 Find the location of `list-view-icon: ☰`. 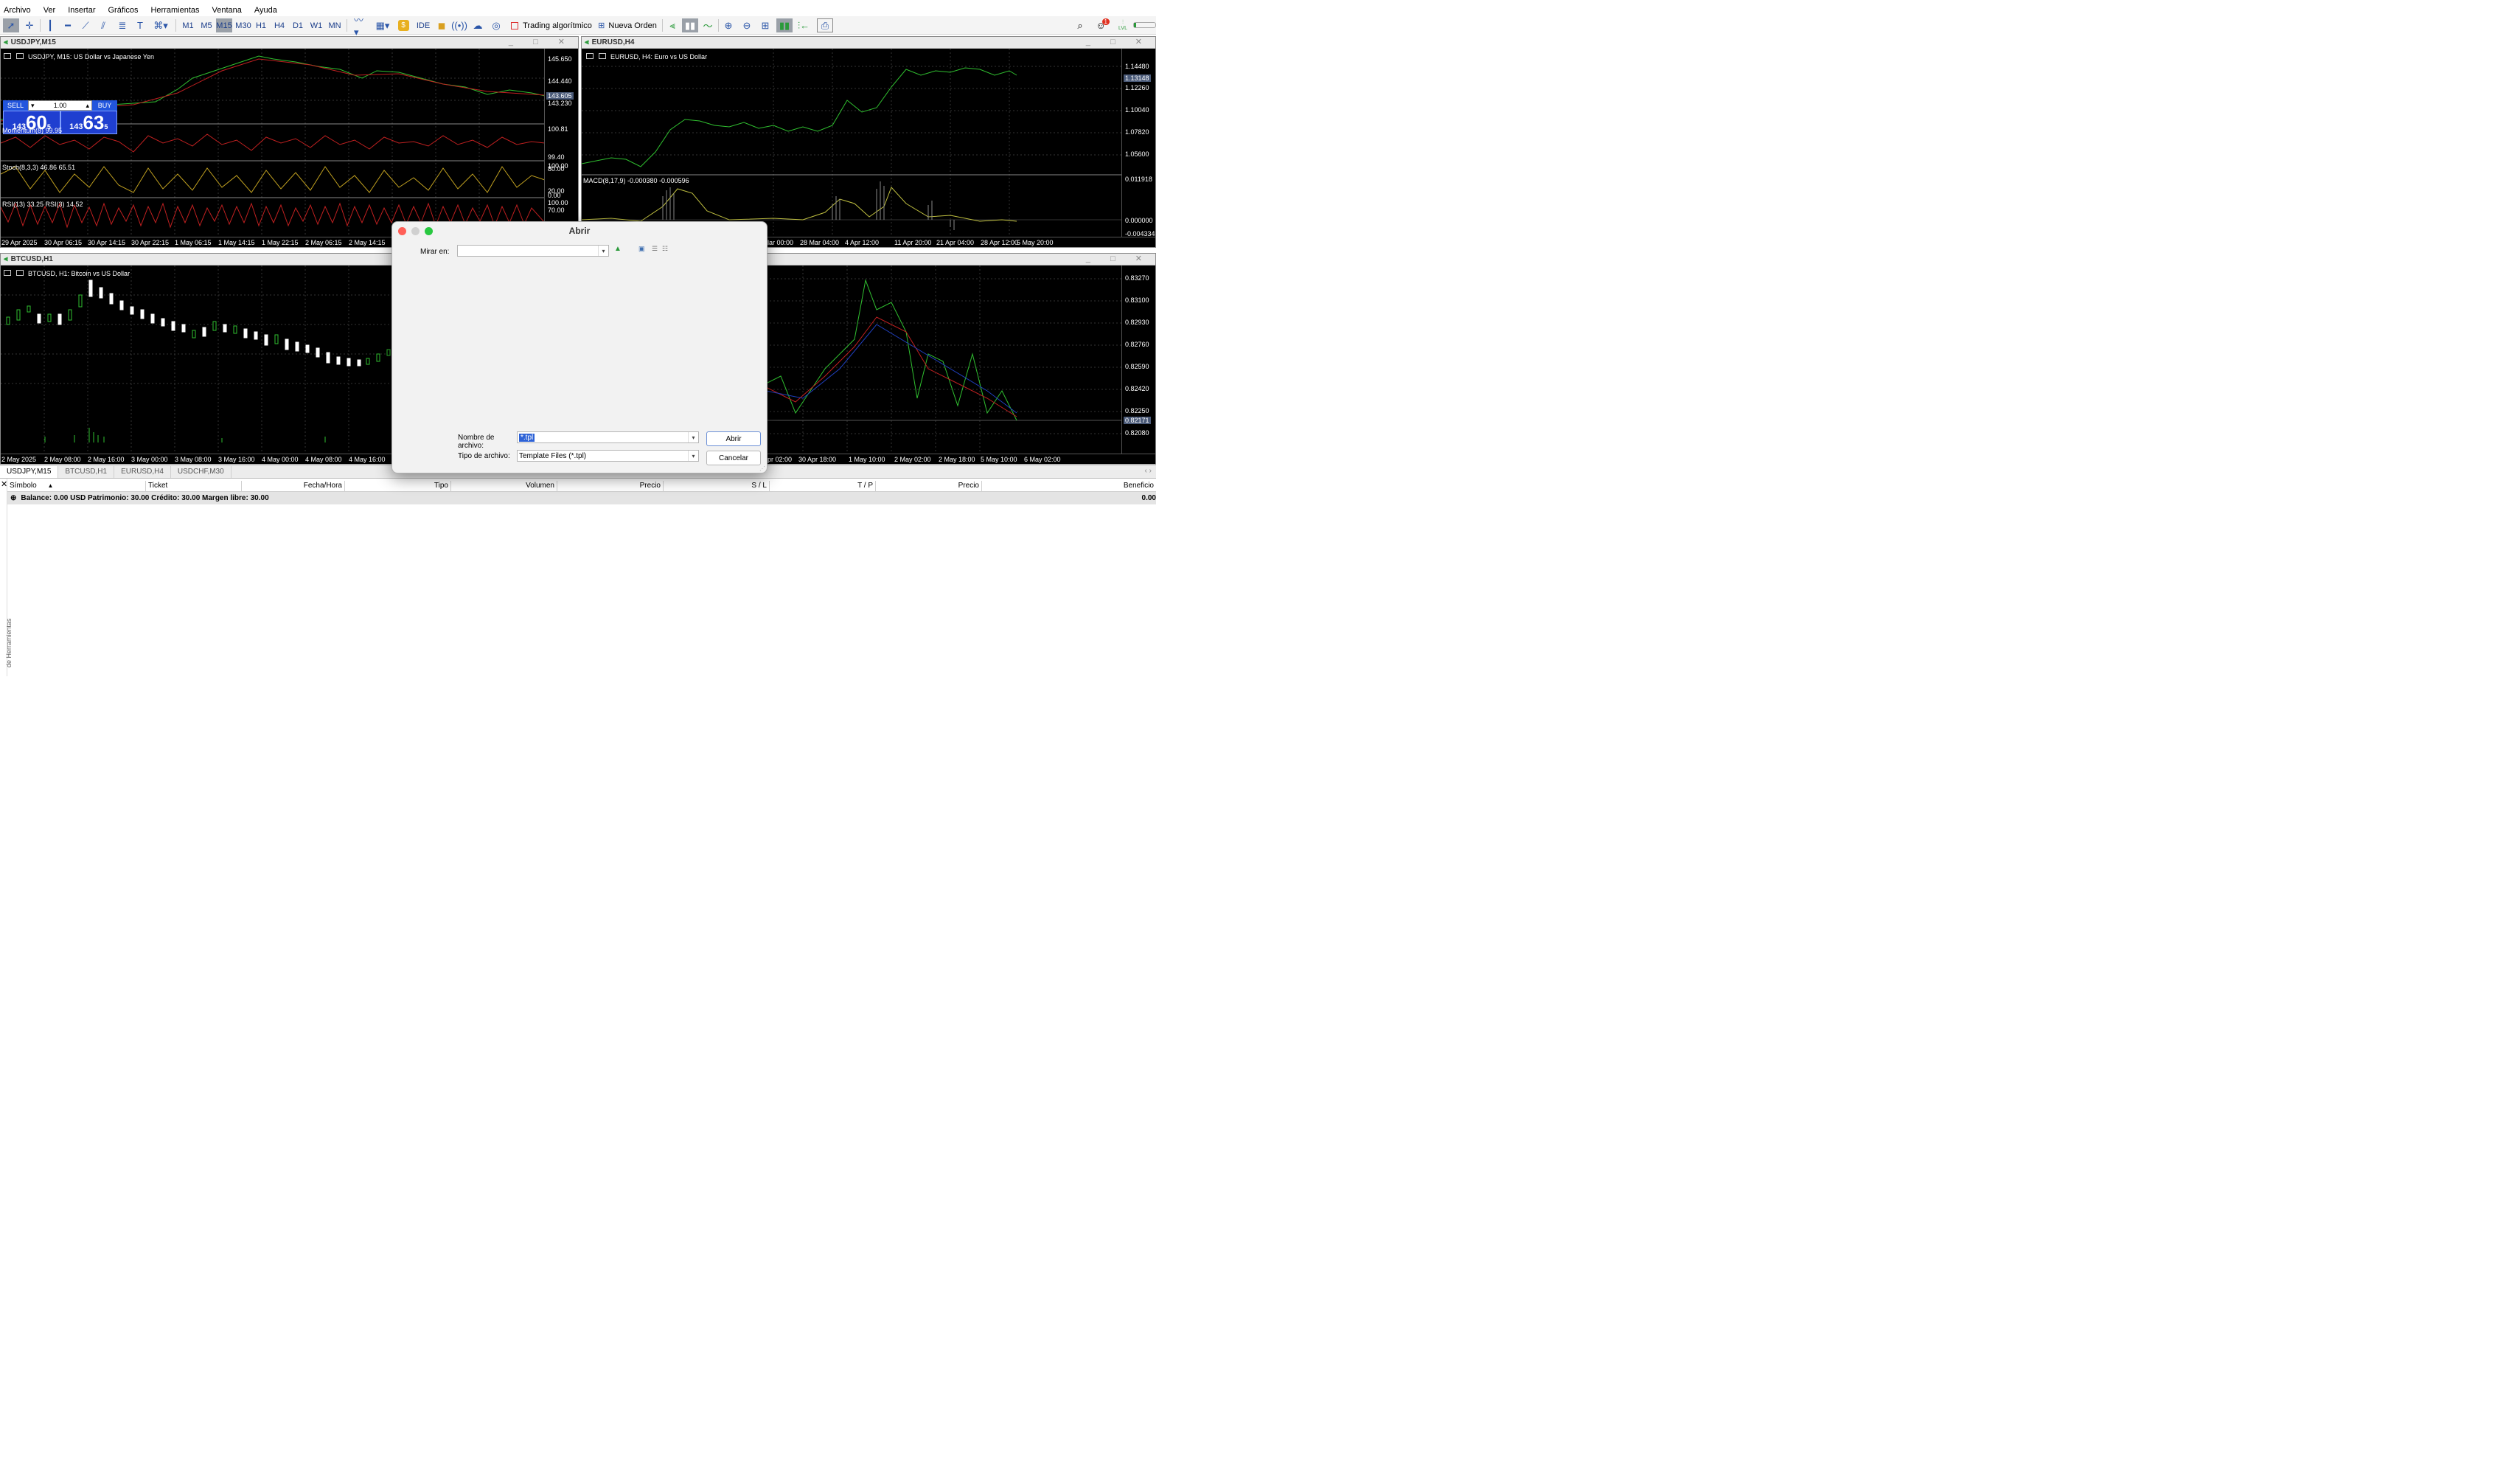

list-view-icon: ☰ is located at coordinates (655, 249).